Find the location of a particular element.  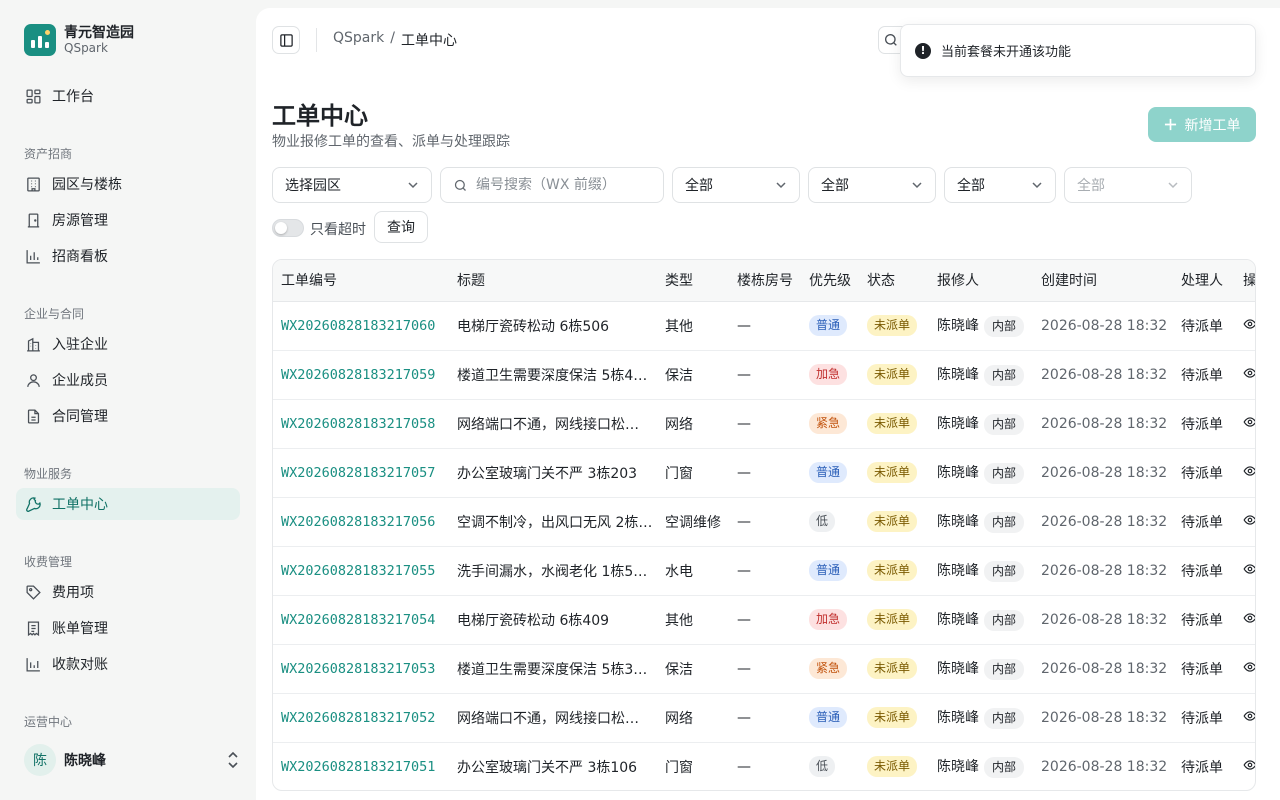

ticket-type: 空调维修 is located at coordinates (693, 522).